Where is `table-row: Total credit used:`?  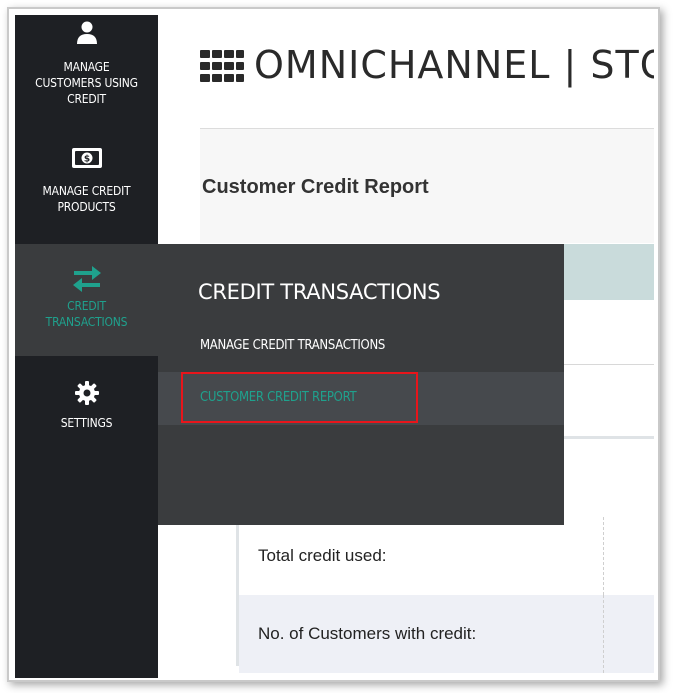
table-row: Total credit used: is located at coordinates (446, 556).